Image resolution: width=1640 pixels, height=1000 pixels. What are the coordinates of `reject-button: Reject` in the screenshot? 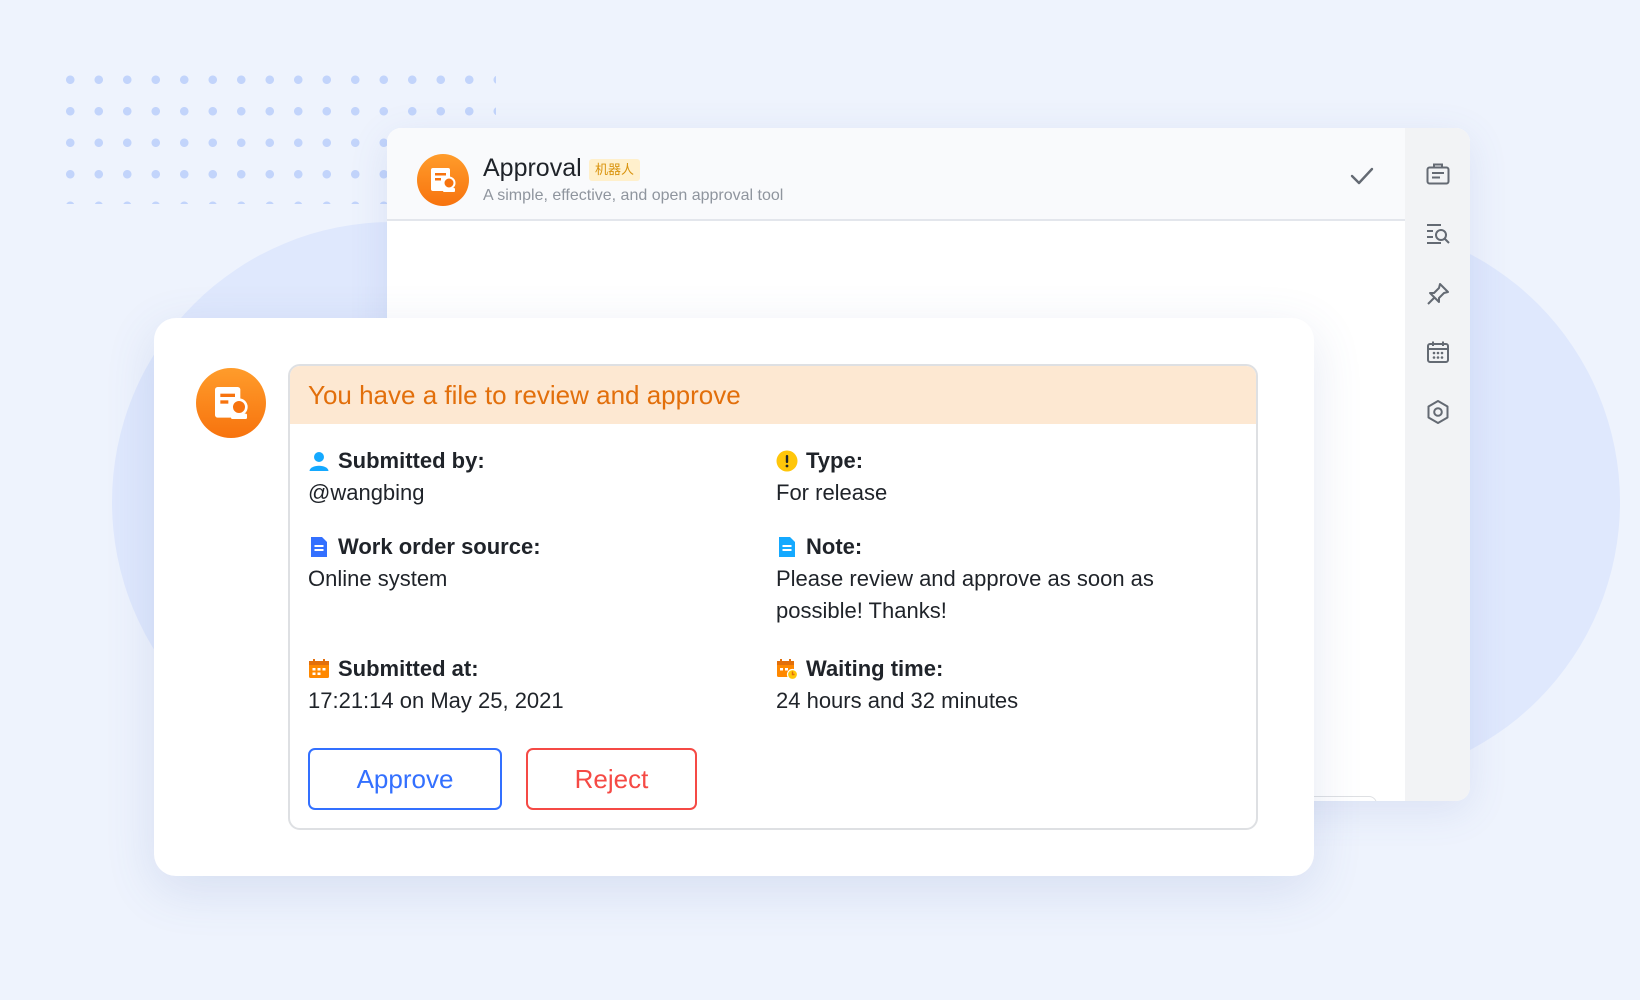 It's located at (611, 779).